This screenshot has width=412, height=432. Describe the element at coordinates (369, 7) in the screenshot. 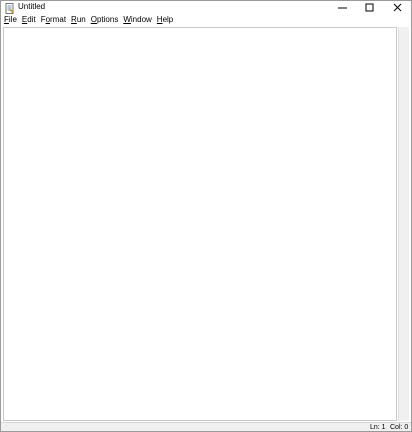

I see `maximize-button` at that location.